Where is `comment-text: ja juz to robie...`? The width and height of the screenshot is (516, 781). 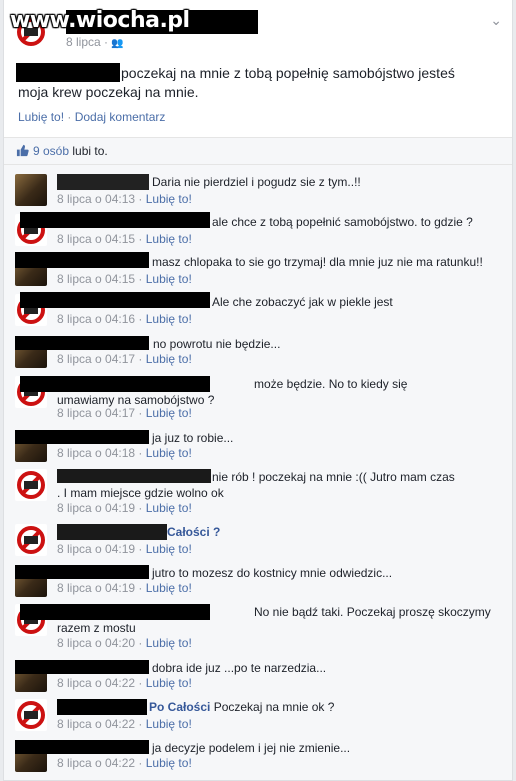
comment-text: ja juz to robie... is located at coordinates (193, 438).